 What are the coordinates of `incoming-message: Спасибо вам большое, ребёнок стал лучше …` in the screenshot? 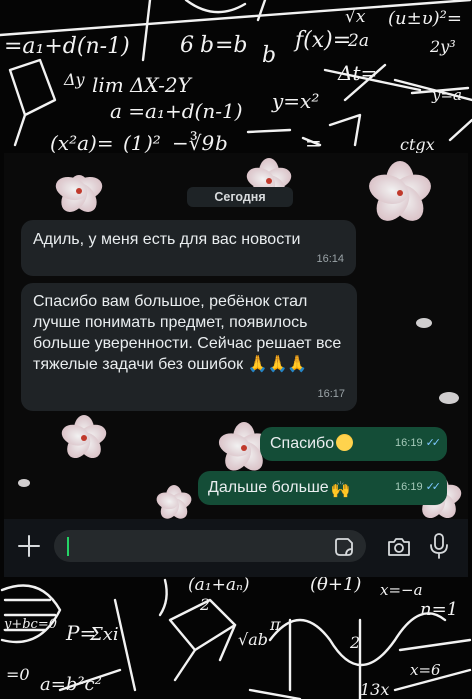 It's located at (189, 347).